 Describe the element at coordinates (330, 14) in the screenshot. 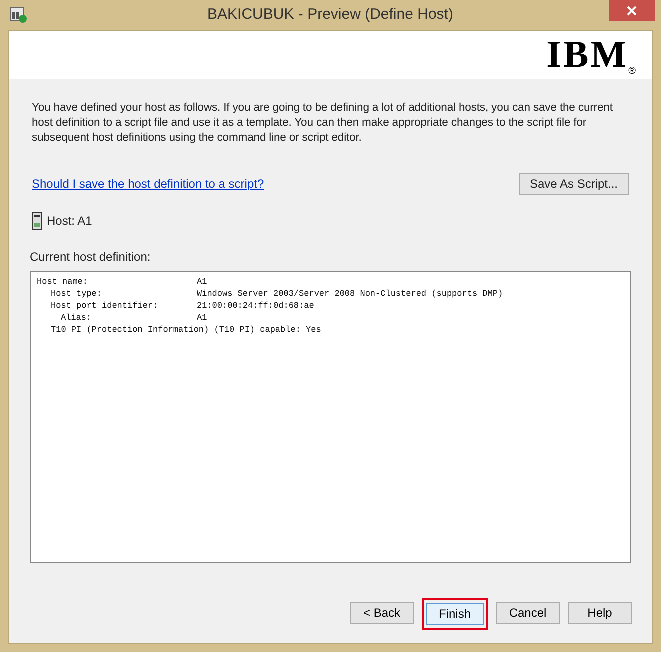

I see `window-title: BAKICUBUK - Preview (Define Host)` at that location.